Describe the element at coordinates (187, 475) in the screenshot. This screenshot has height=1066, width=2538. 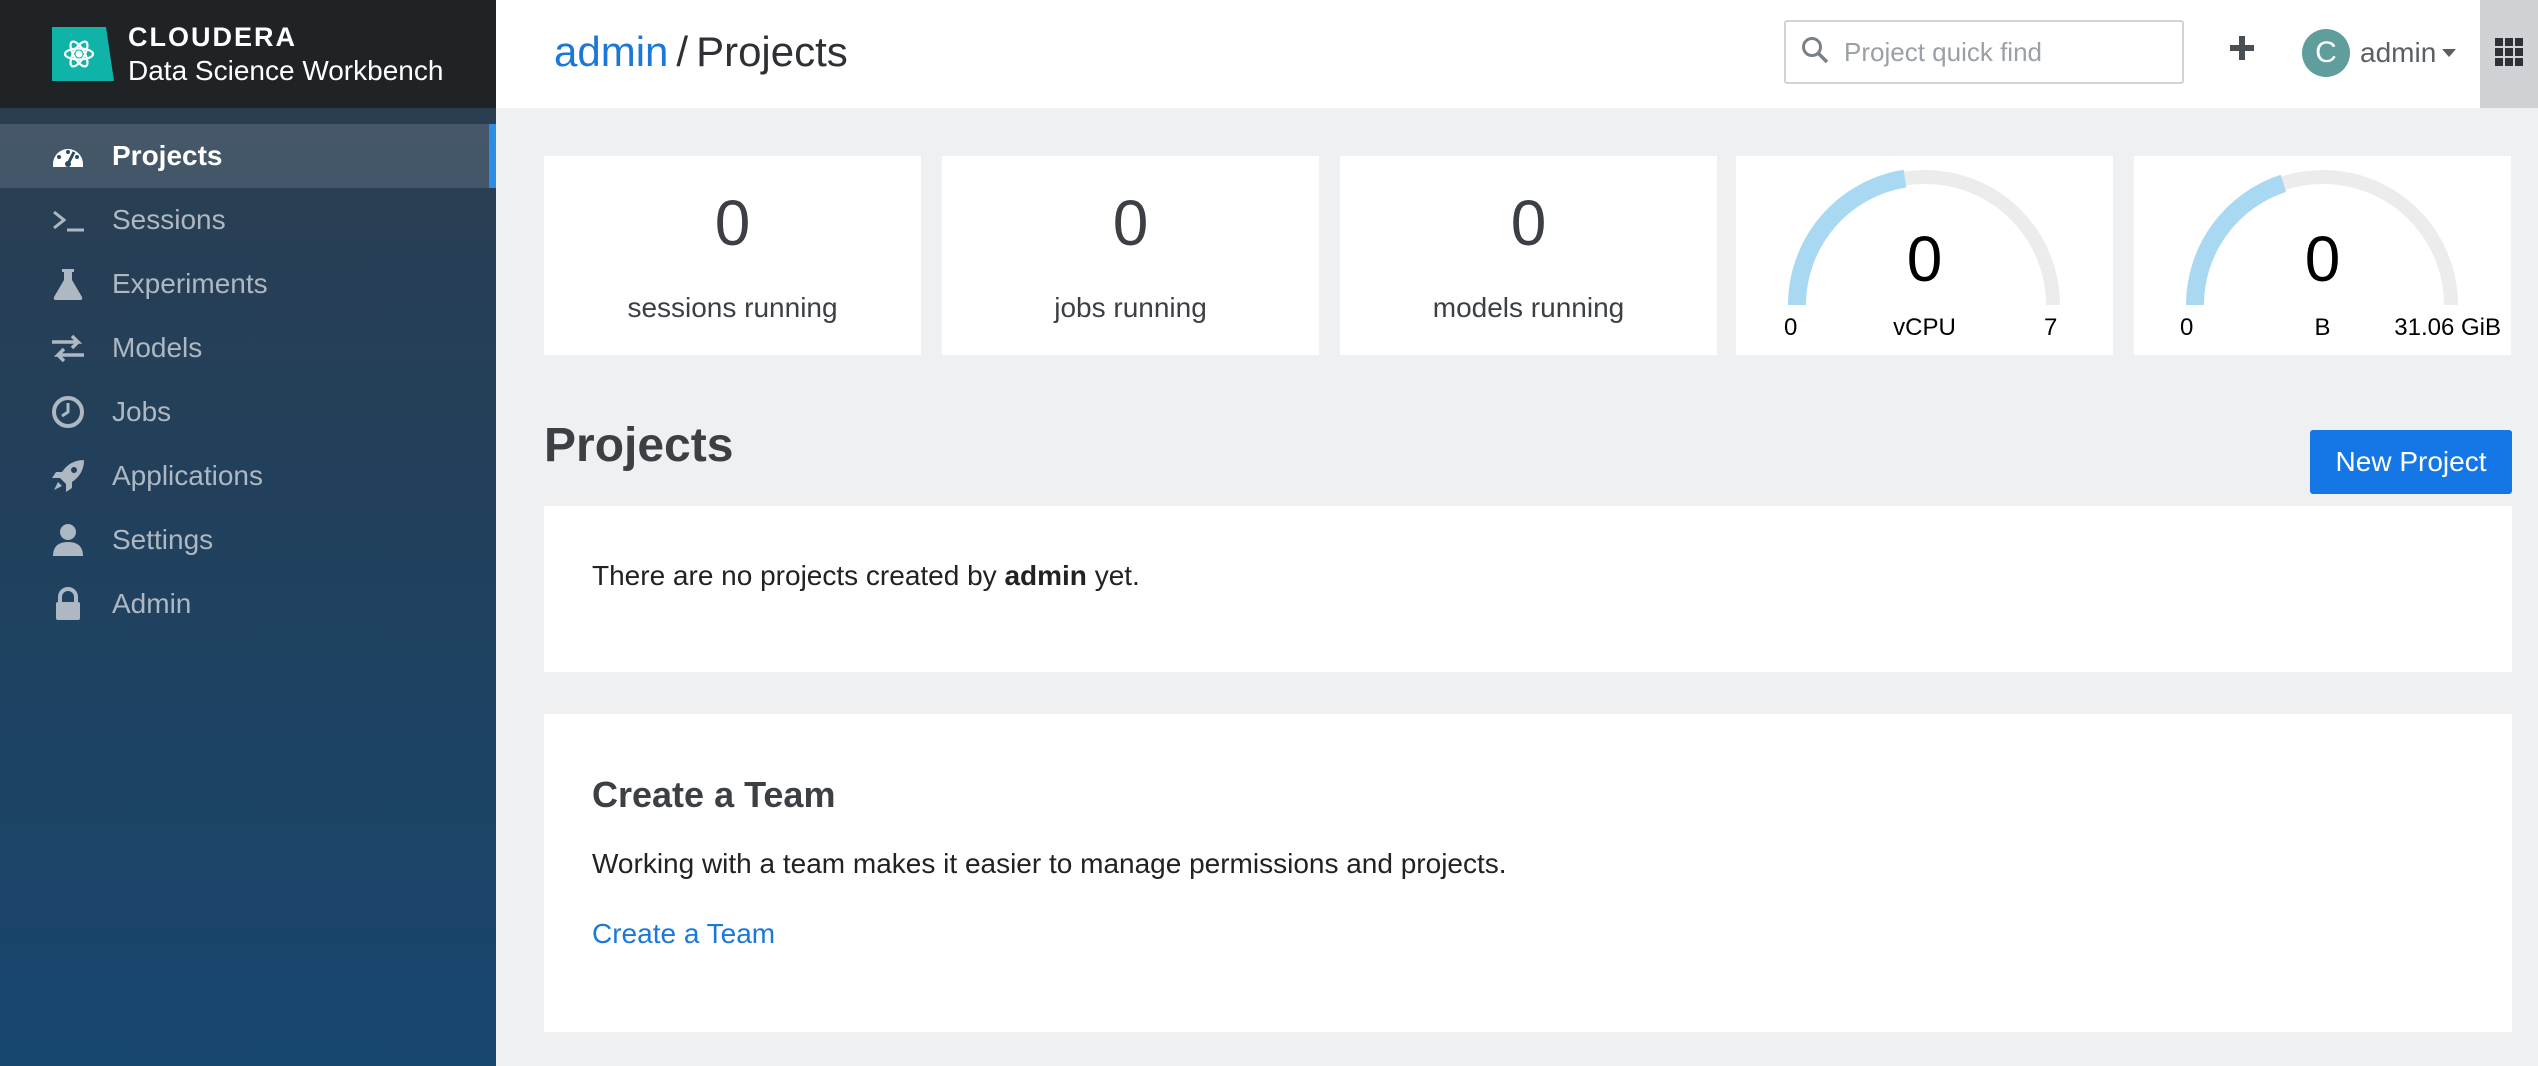
I see `sidebar-item-label: Applications` at that location.